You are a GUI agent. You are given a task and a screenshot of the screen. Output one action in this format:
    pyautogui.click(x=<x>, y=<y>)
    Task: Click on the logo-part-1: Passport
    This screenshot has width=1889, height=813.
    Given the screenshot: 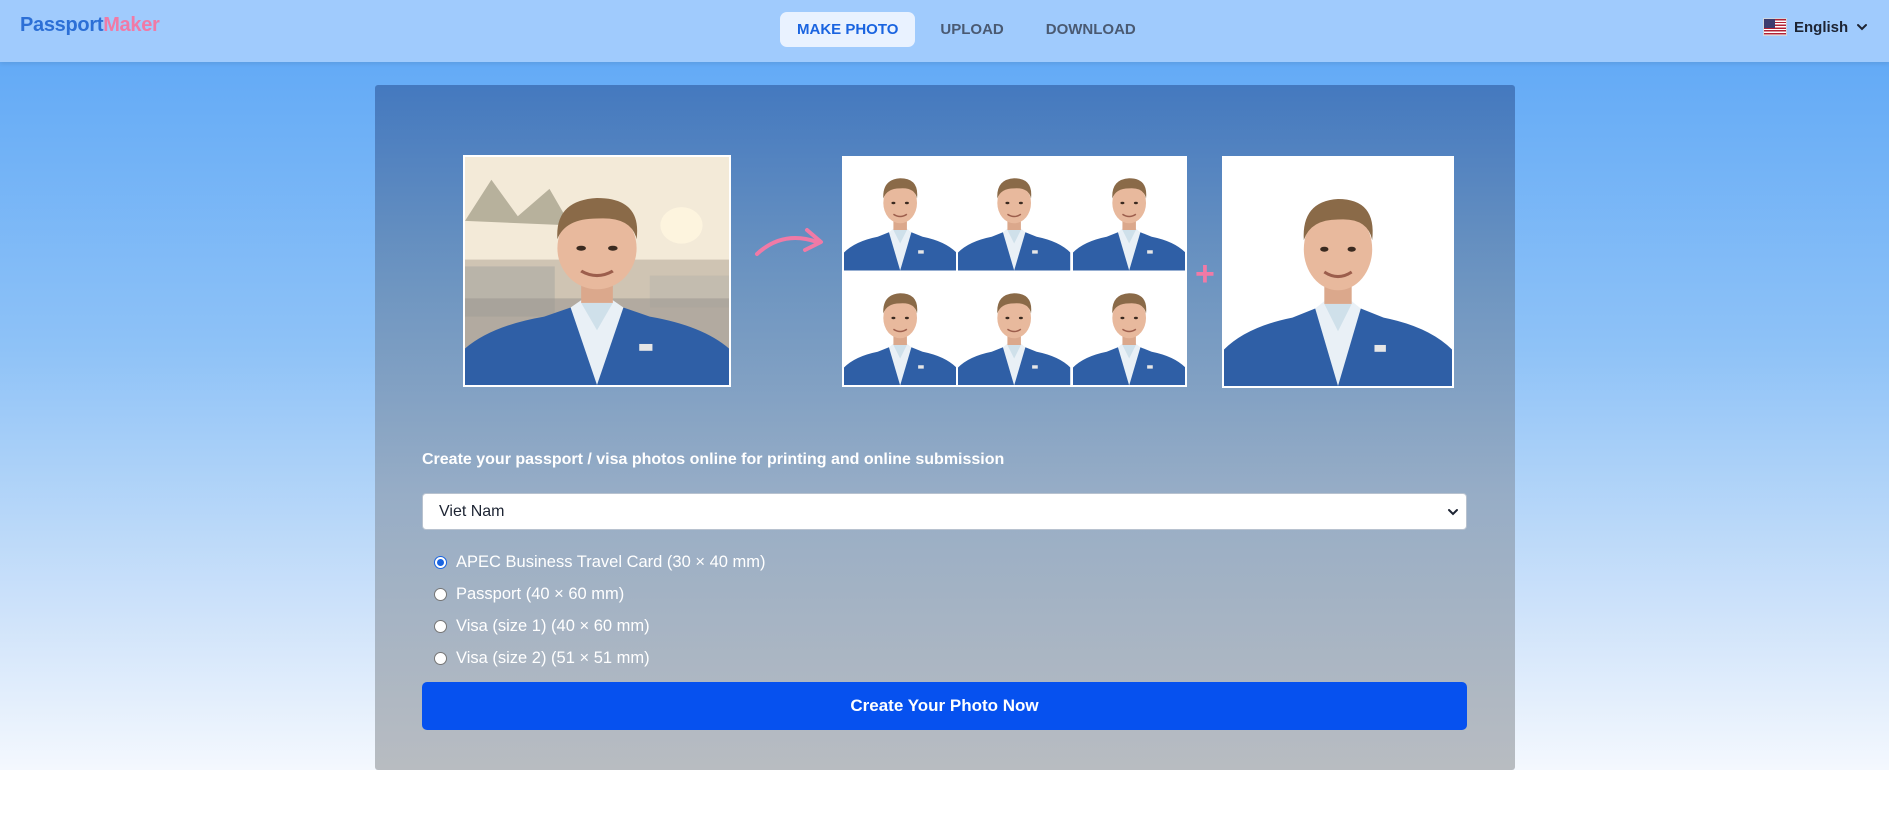 What is the action you would take?
    pyautogui.click(x=62, y=25)
    